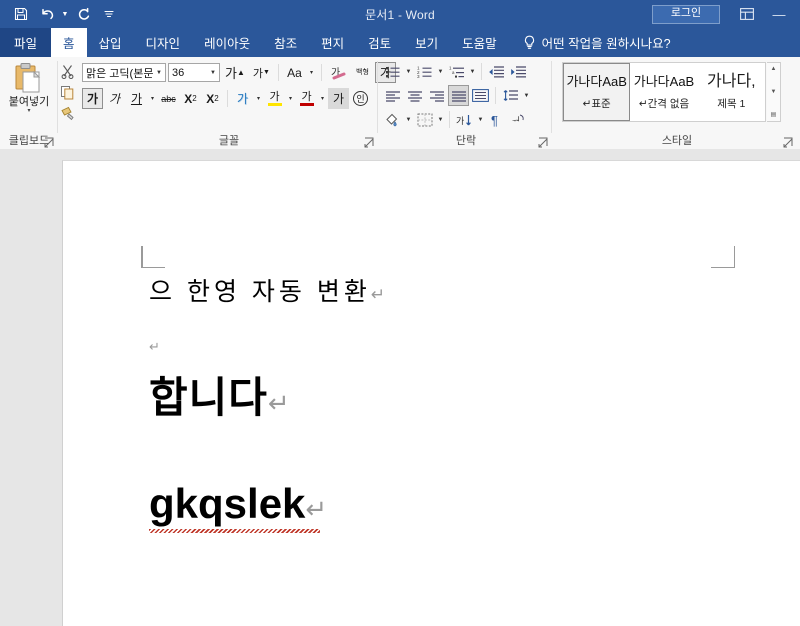 The height and width of the screenshot is (626, 800). I want to click on underline-caret-icon: ▾, so click(152, 98).